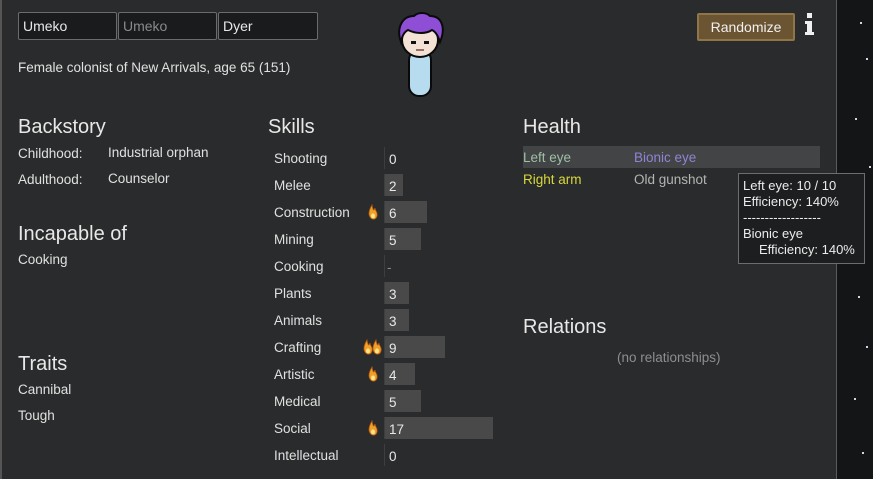 The width and height of the screenshot is (873, 479). What do you see at coordinates (306, 455) in the screenshot?
I see `skill-label: Intellectual` at bounding box center [306, 455].